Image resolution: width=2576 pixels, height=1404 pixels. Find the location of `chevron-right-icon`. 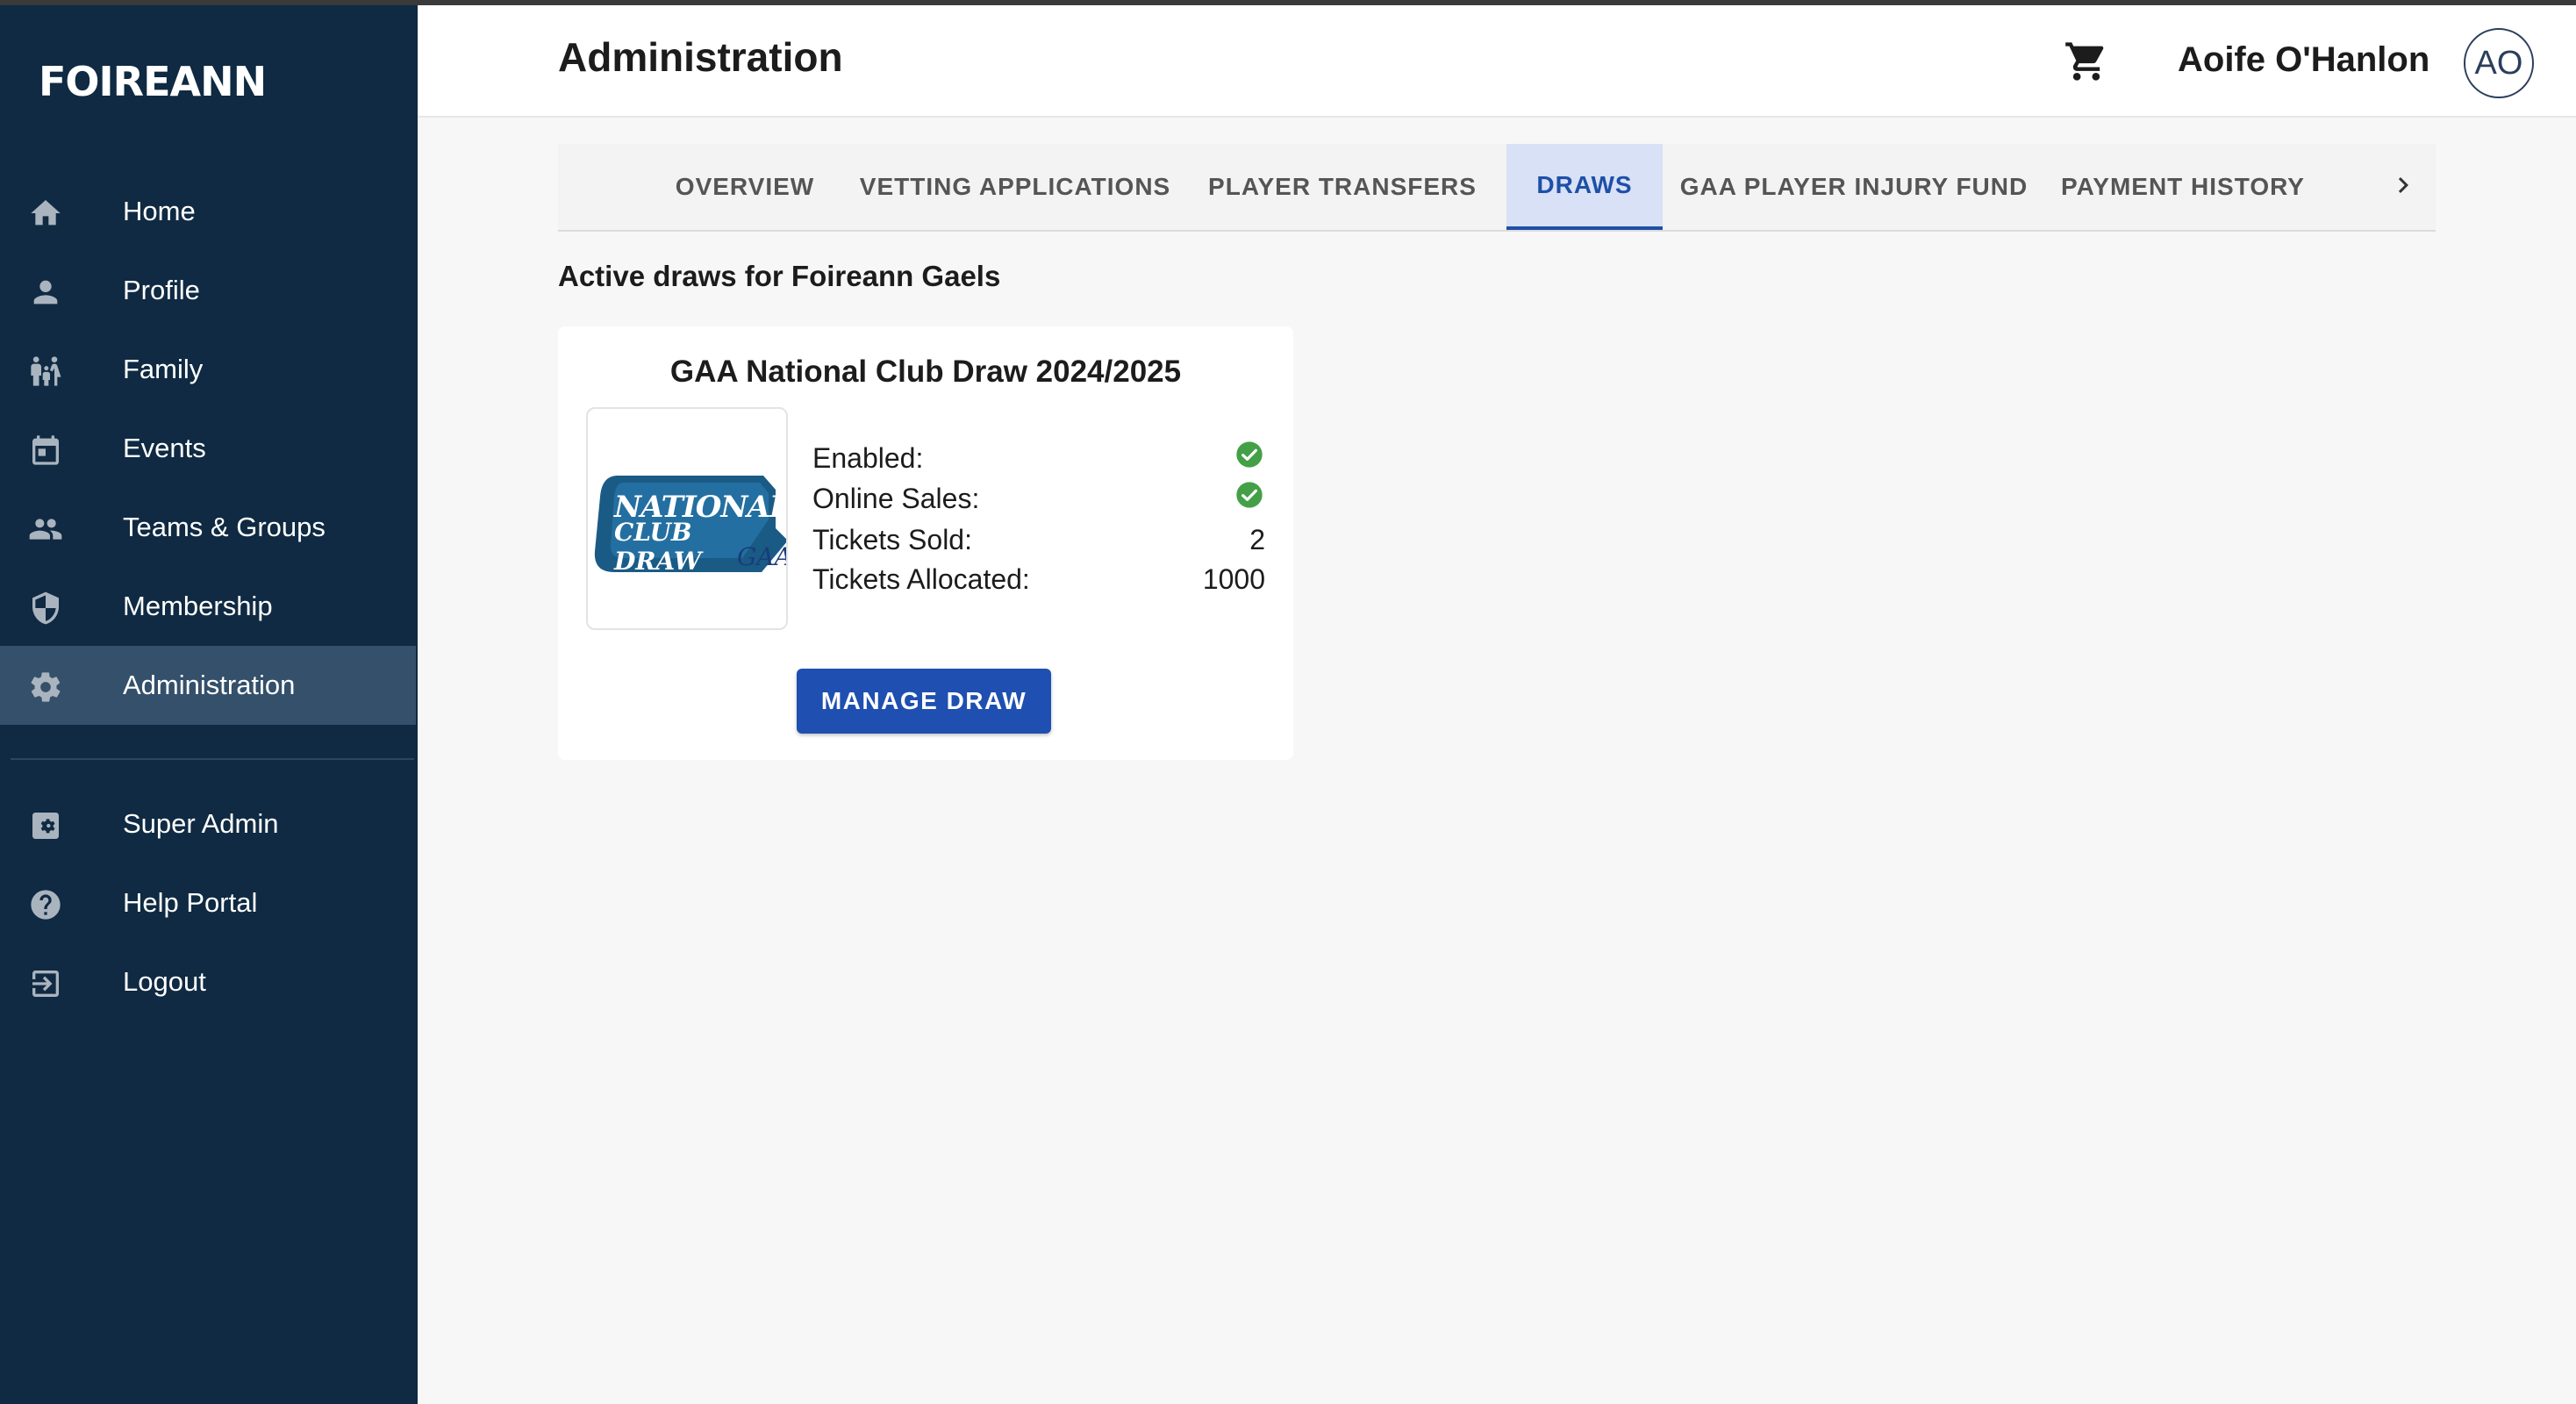

chevron-right-icon is located at coordinates (2403, 187).